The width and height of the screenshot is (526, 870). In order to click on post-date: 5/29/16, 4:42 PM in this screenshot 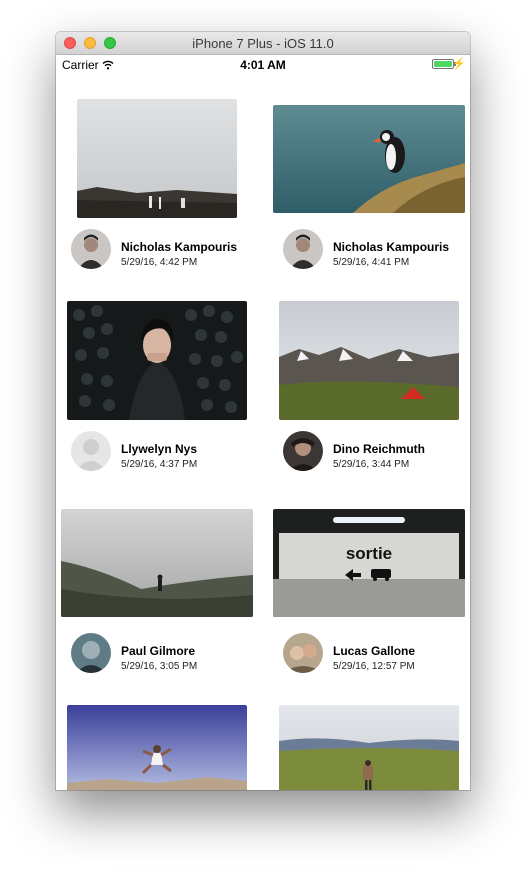, I will do `click(159, 262)`.